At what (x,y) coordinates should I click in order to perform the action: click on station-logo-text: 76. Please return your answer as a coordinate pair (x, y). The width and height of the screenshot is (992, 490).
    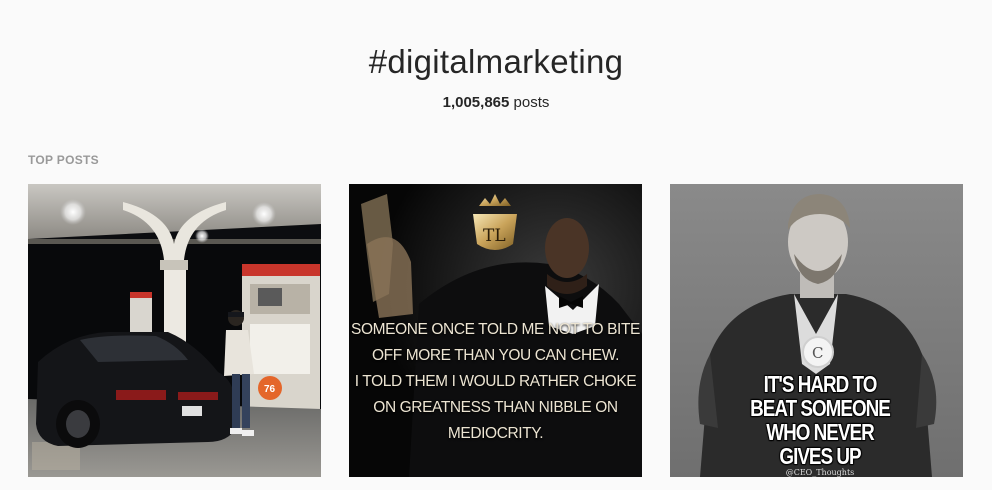
    Looking at the image, I should click on (270, 389).